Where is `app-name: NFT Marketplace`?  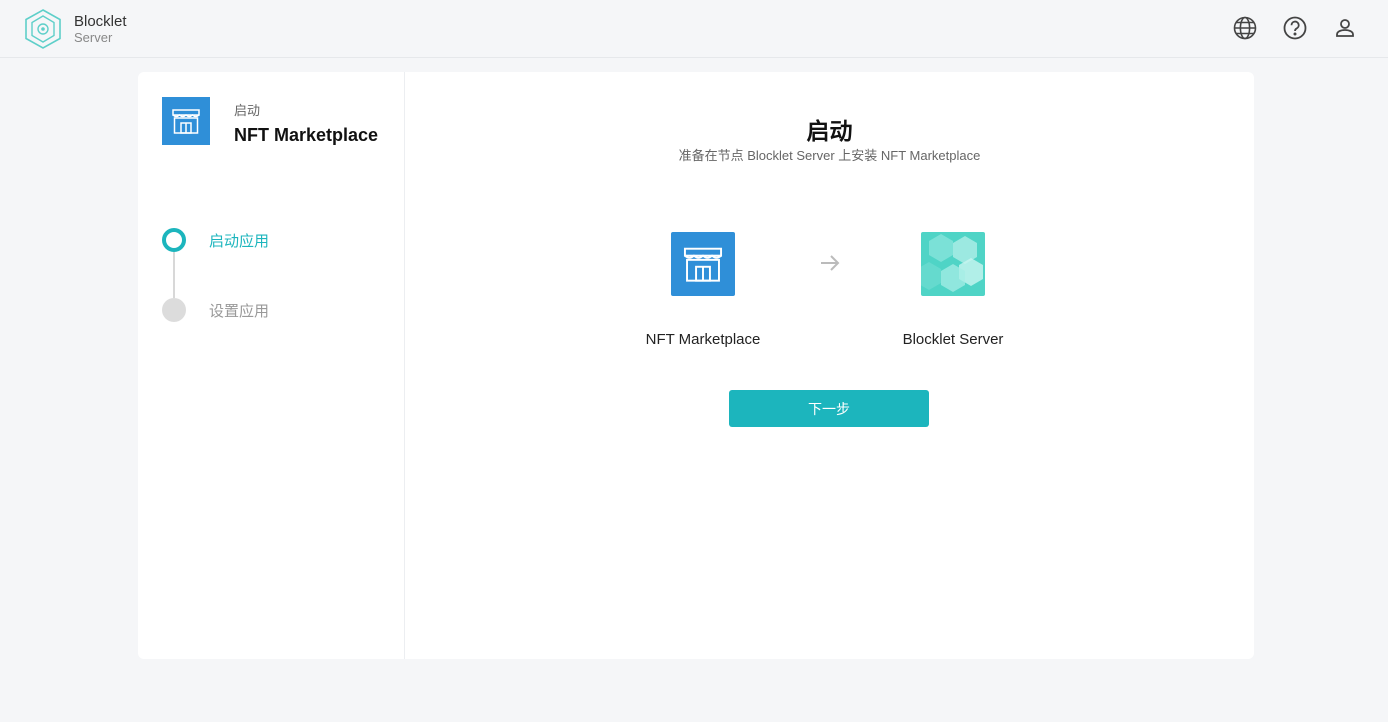
app-name: NFT Marketplace is located at coordinates (306, 135).